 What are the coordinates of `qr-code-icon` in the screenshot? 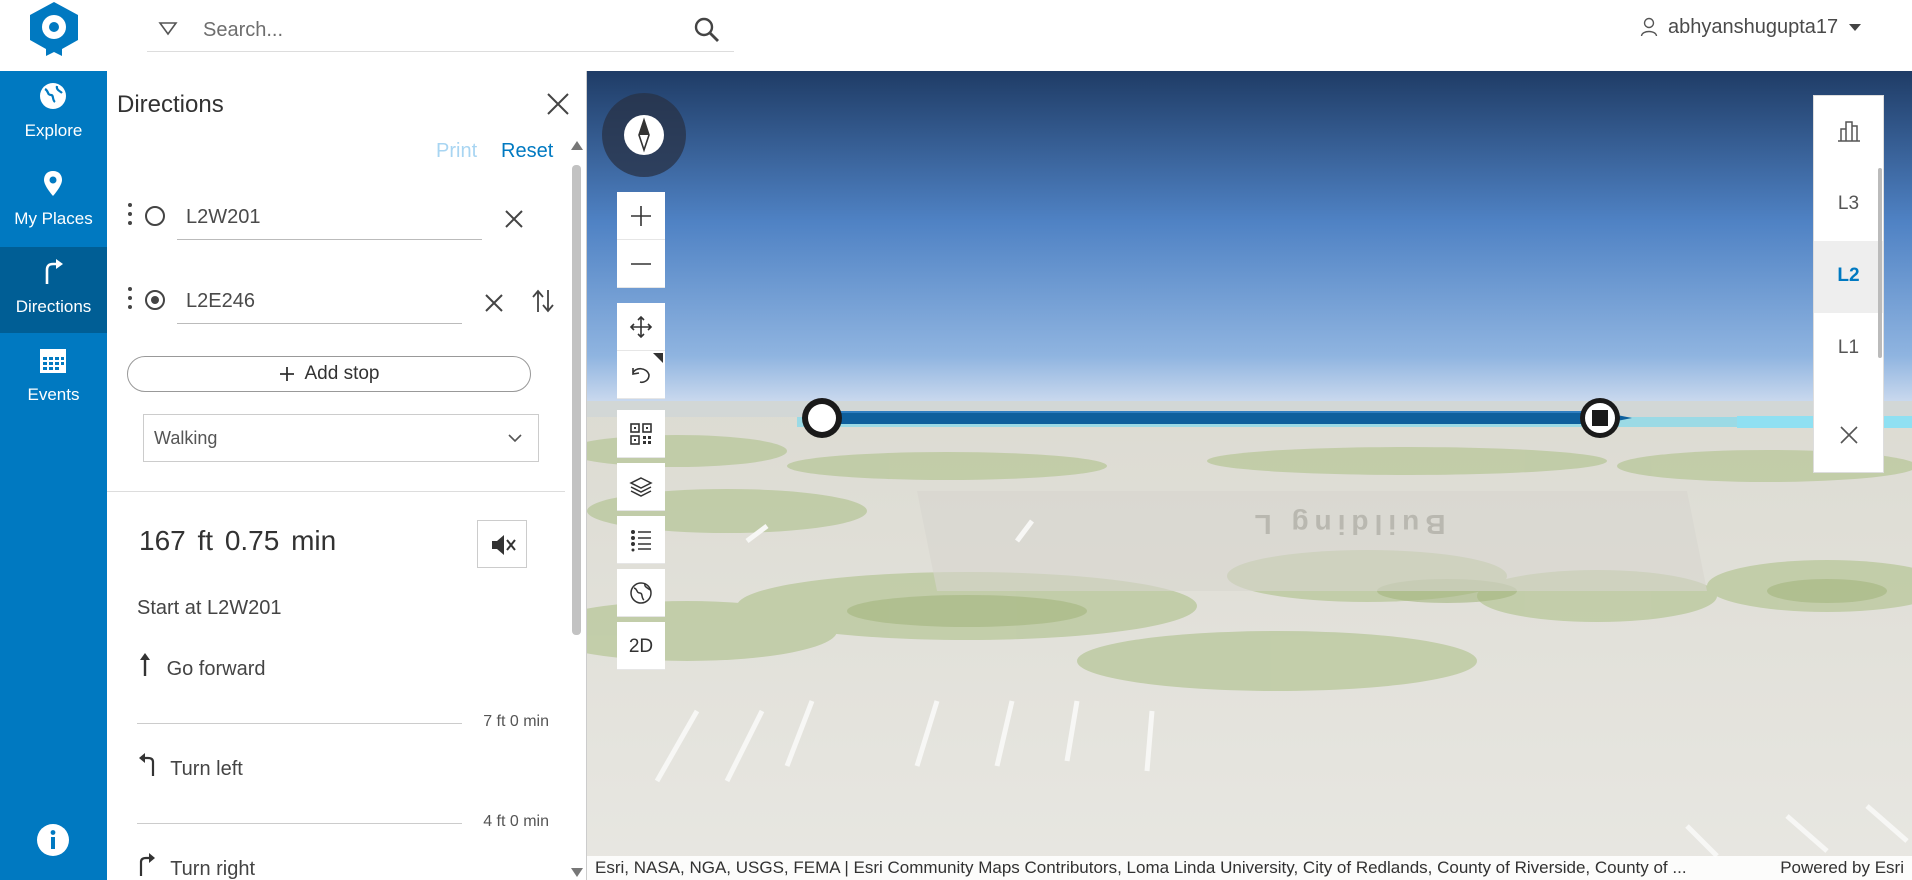 It's located at (641, 434).